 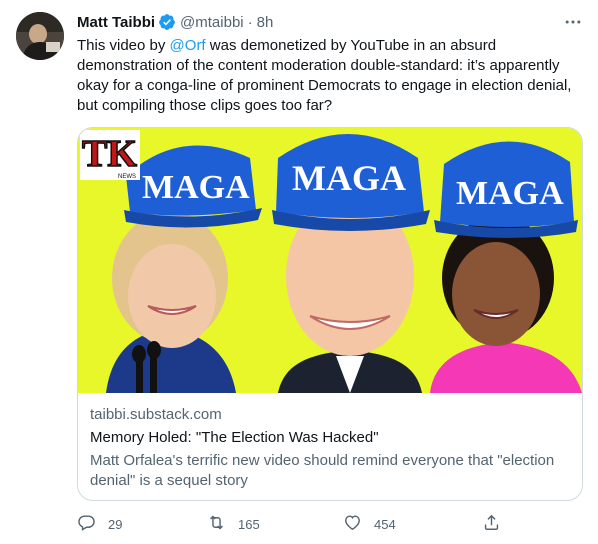 What do you see at coordinates (99, 524) in the screenshot?
I see `reply-button: 29` at bounding box center [99, 524].